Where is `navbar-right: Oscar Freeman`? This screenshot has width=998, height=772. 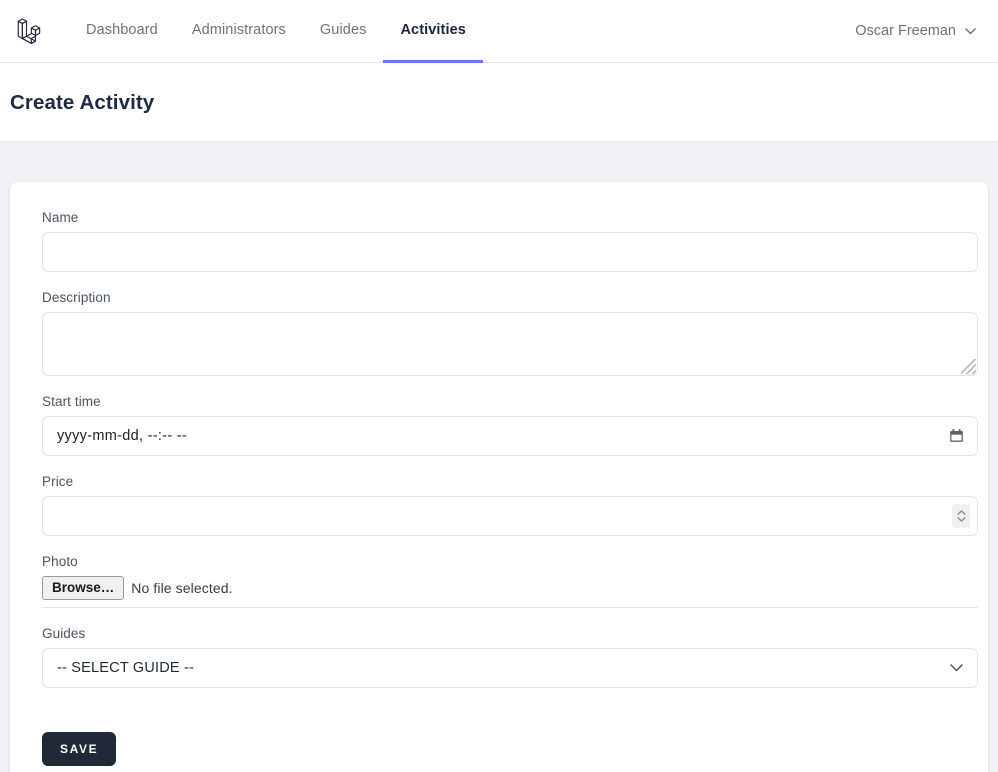
navbar-right: Oscar Freeman is located at coordinates (926, 31).